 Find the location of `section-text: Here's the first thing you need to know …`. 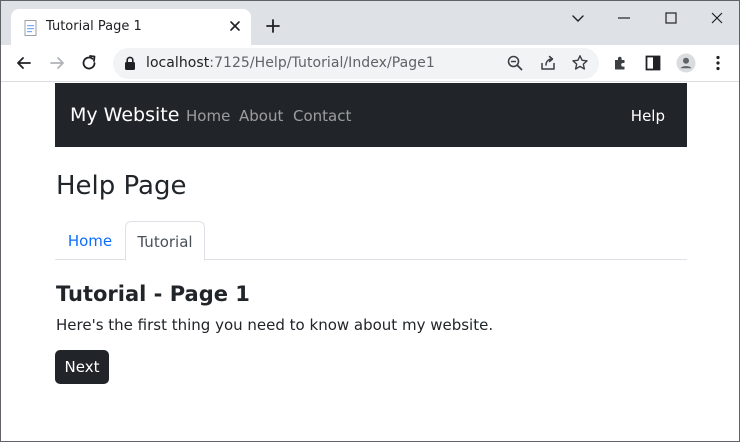

section-text: Here's the first thing you need to know … is located at coordinates (275, 325).